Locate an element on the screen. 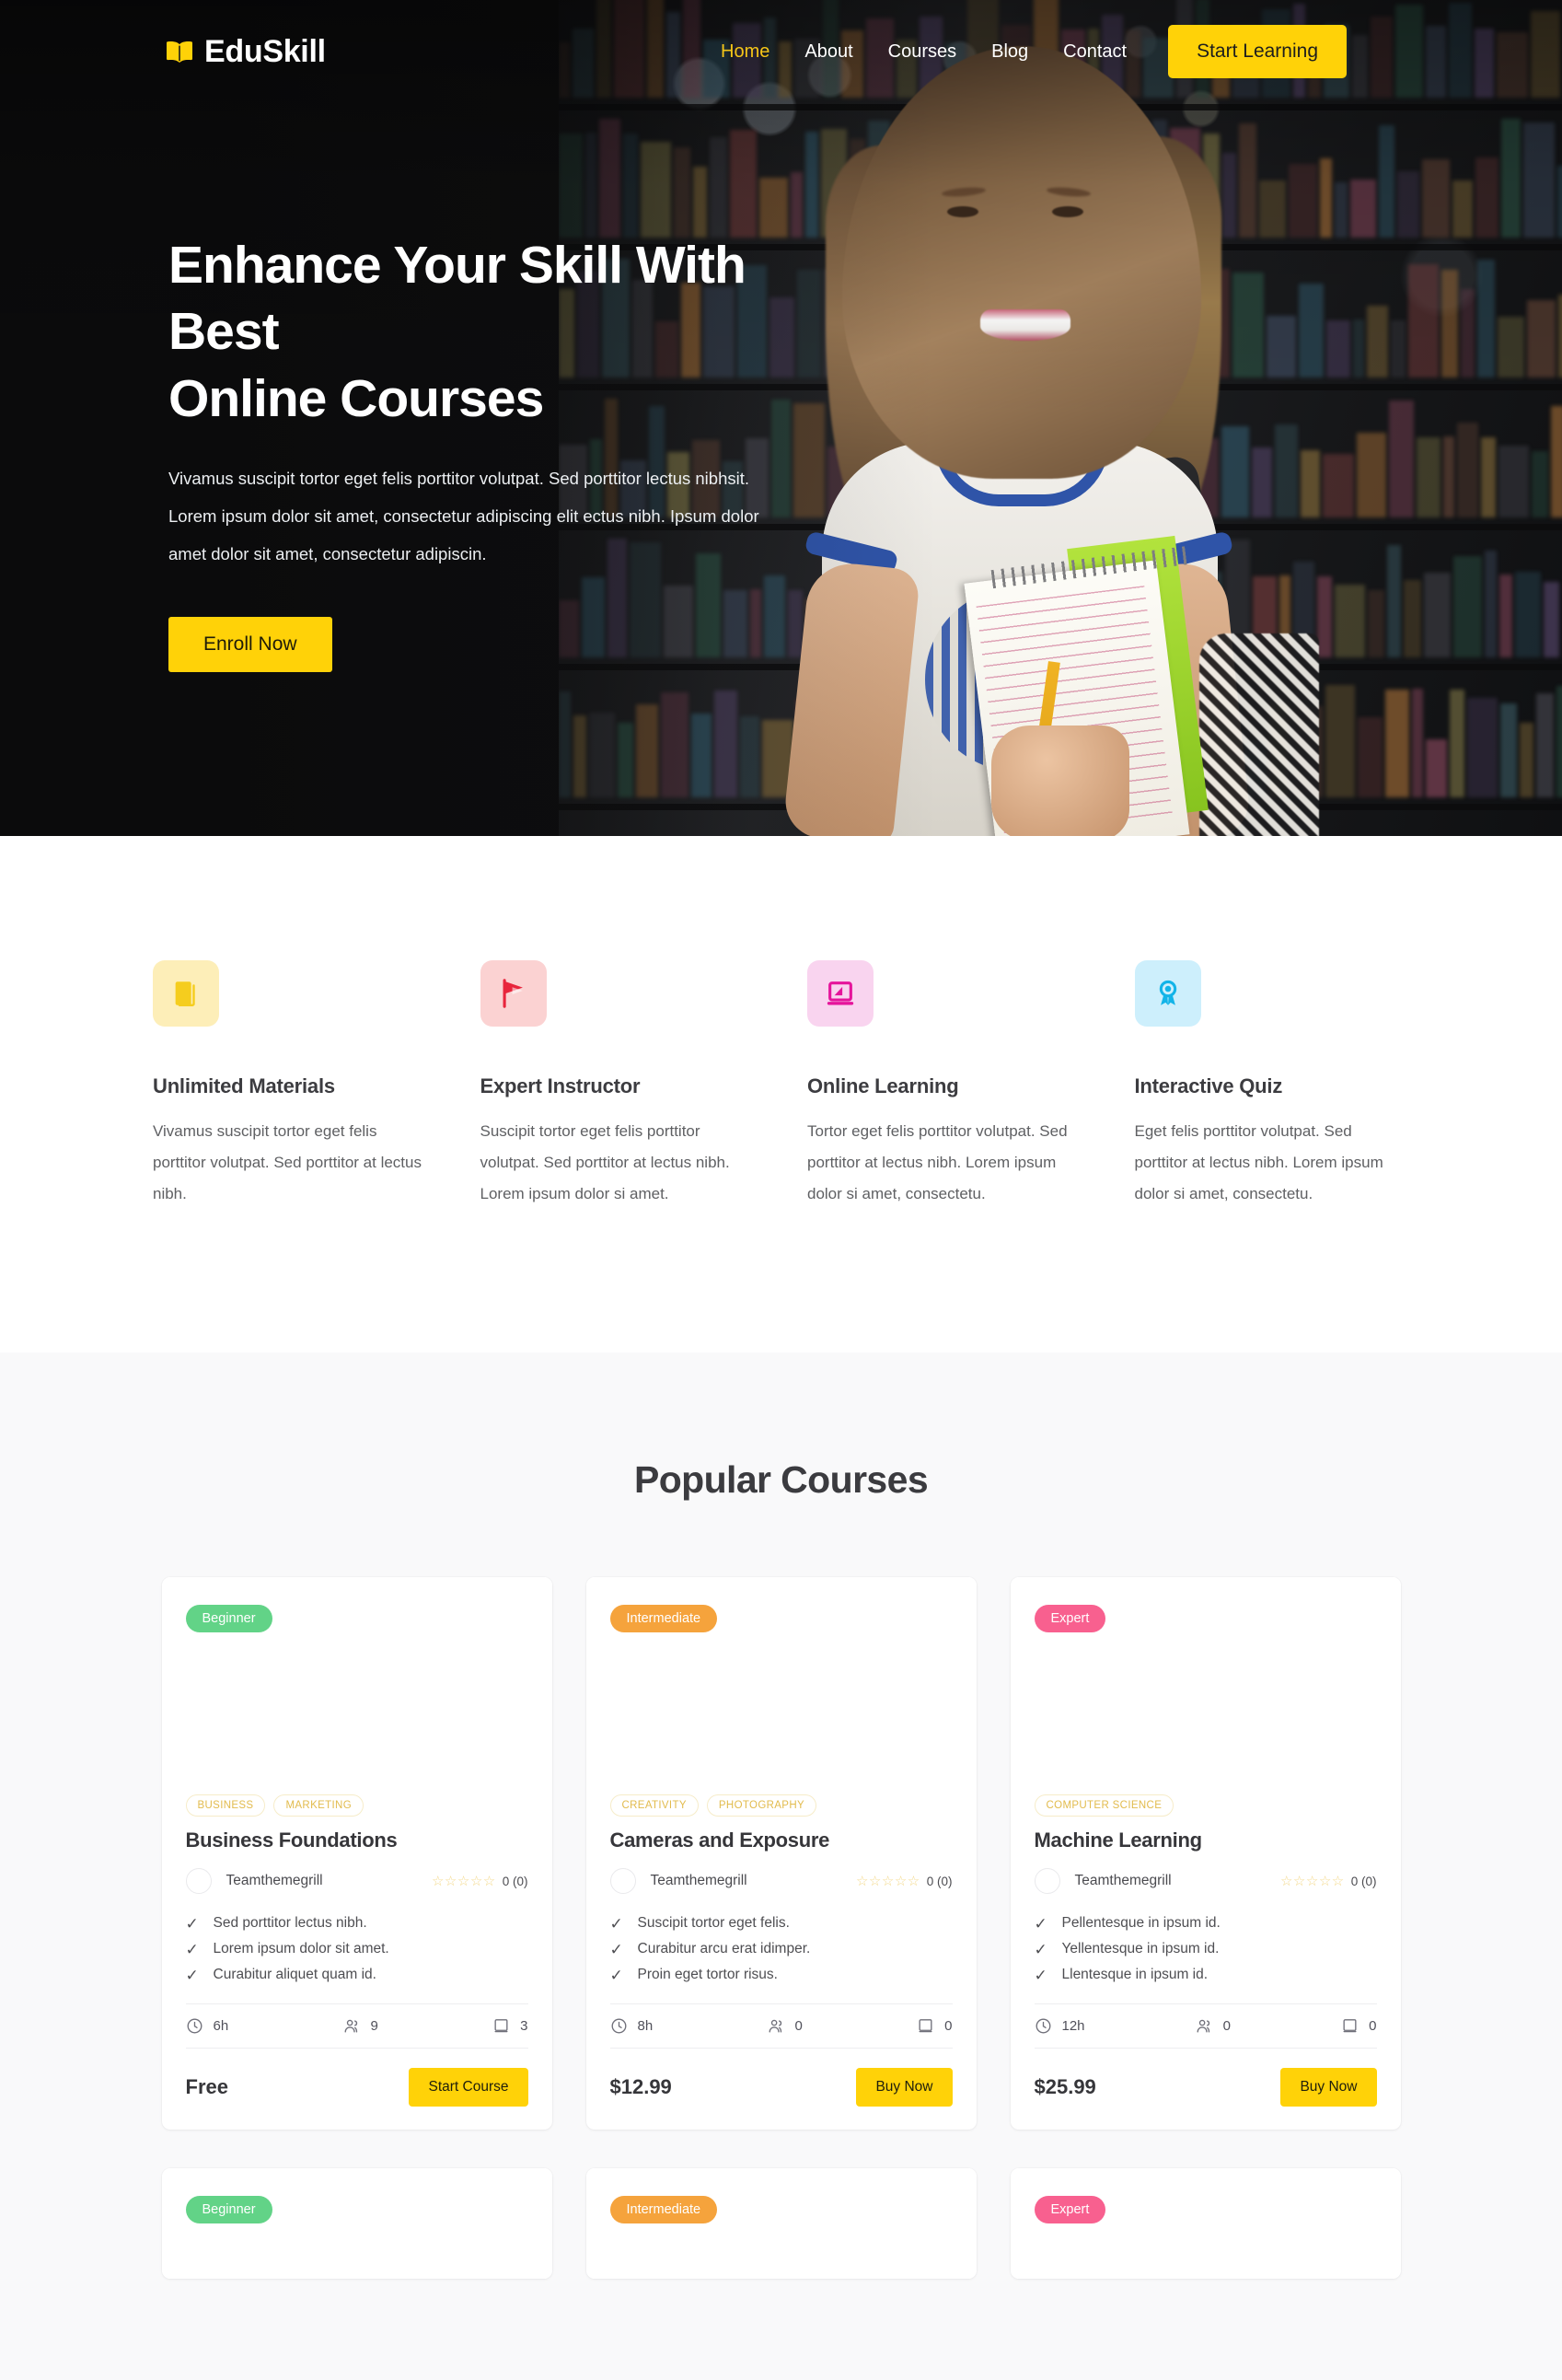  course-duration-value: 12h is located at coordinates (1073, 2026).